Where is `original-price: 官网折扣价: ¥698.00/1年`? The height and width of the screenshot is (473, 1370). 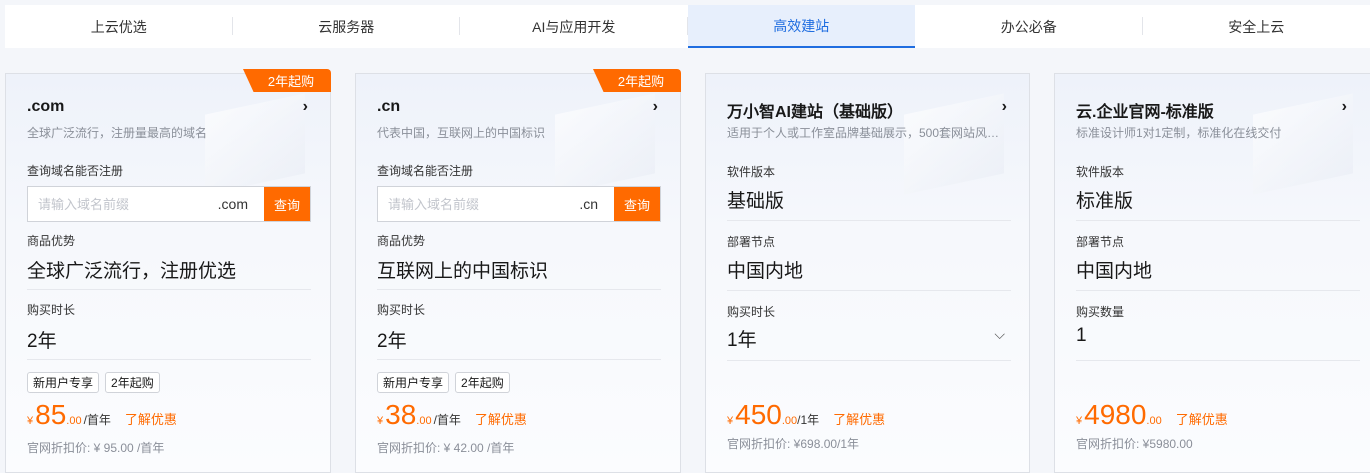
original-price: 官网折扣价: ¥698.00/1年 is located at coordinates (793, 443).